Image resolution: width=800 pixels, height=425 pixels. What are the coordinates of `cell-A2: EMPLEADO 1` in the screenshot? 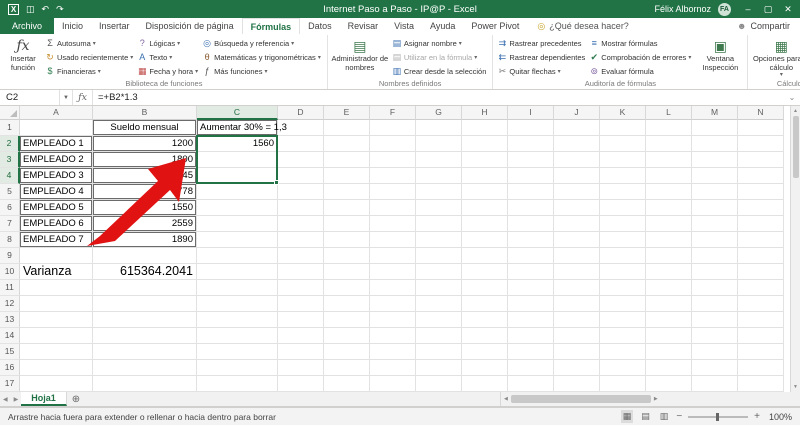 It's located at (56, 144).